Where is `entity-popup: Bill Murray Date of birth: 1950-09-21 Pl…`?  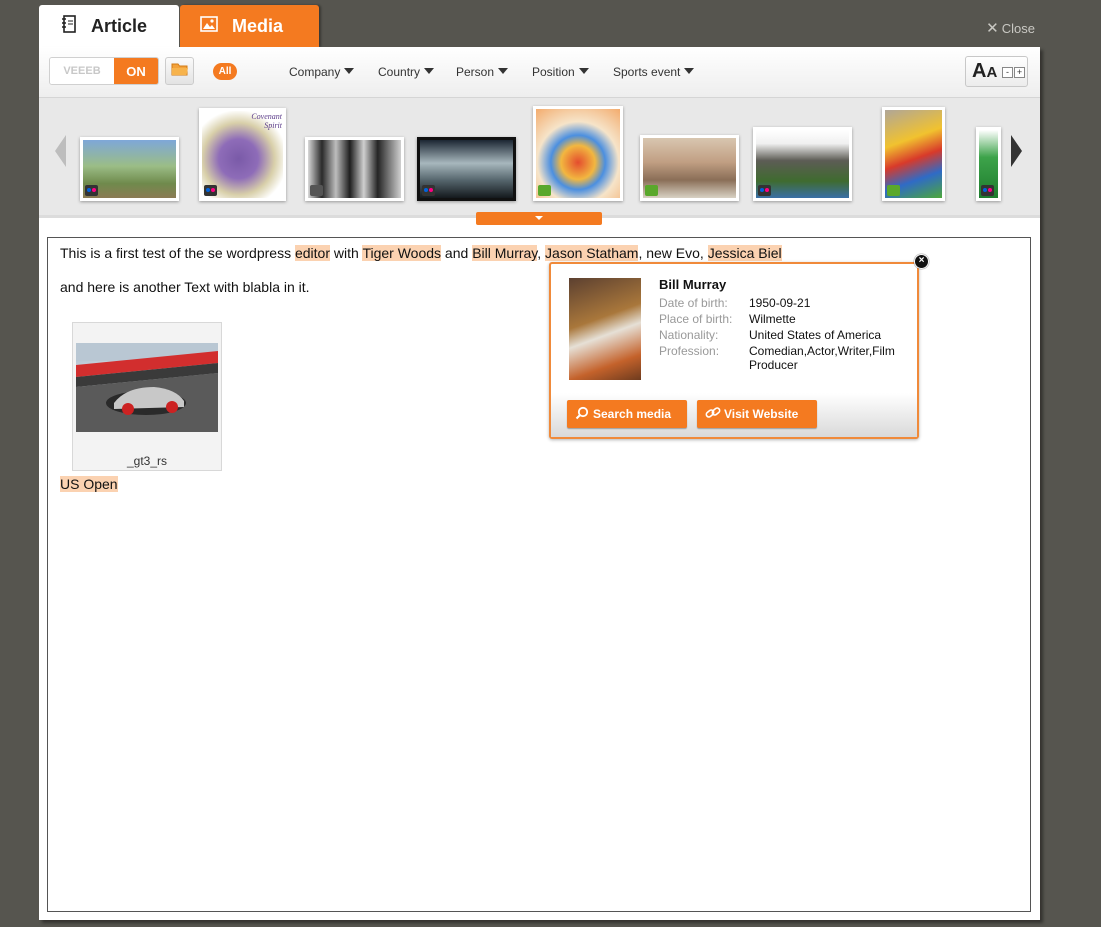
entity-popup: Bill Murray Date of birth: 1950-09-21 Pl… is located at coordinates (734, 350).